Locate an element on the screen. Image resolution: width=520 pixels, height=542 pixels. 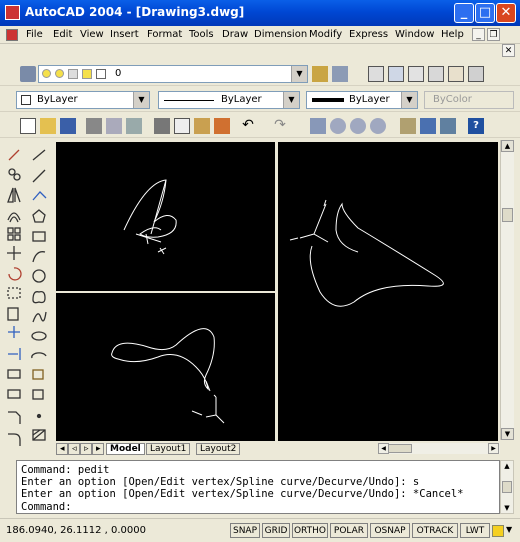
construction-line-icon is located at coordinates (39, 176).